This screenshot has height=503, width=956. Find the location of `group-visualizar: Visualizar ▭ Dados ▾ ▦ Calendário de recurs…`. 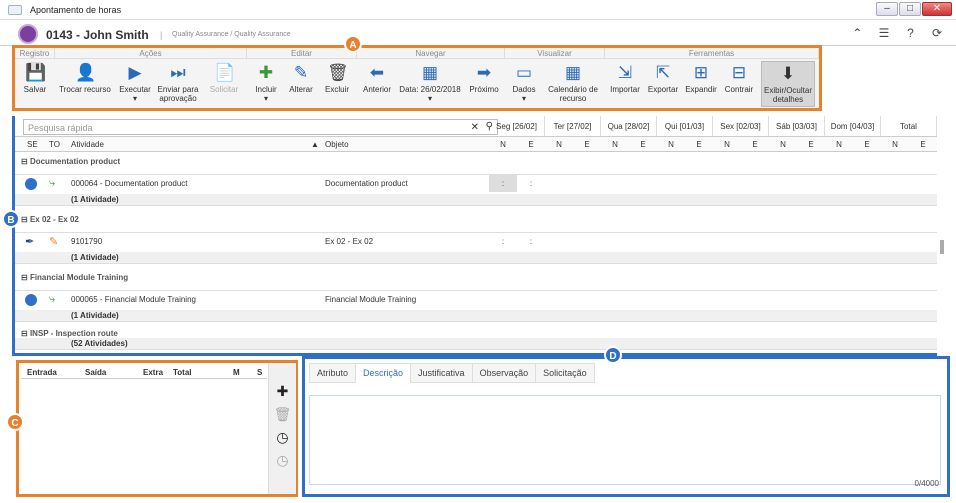

group-visualizar: Visualizar ▭ Dados ▾ ▦ Calendário de recurs… is located at coordinates (555, 78).